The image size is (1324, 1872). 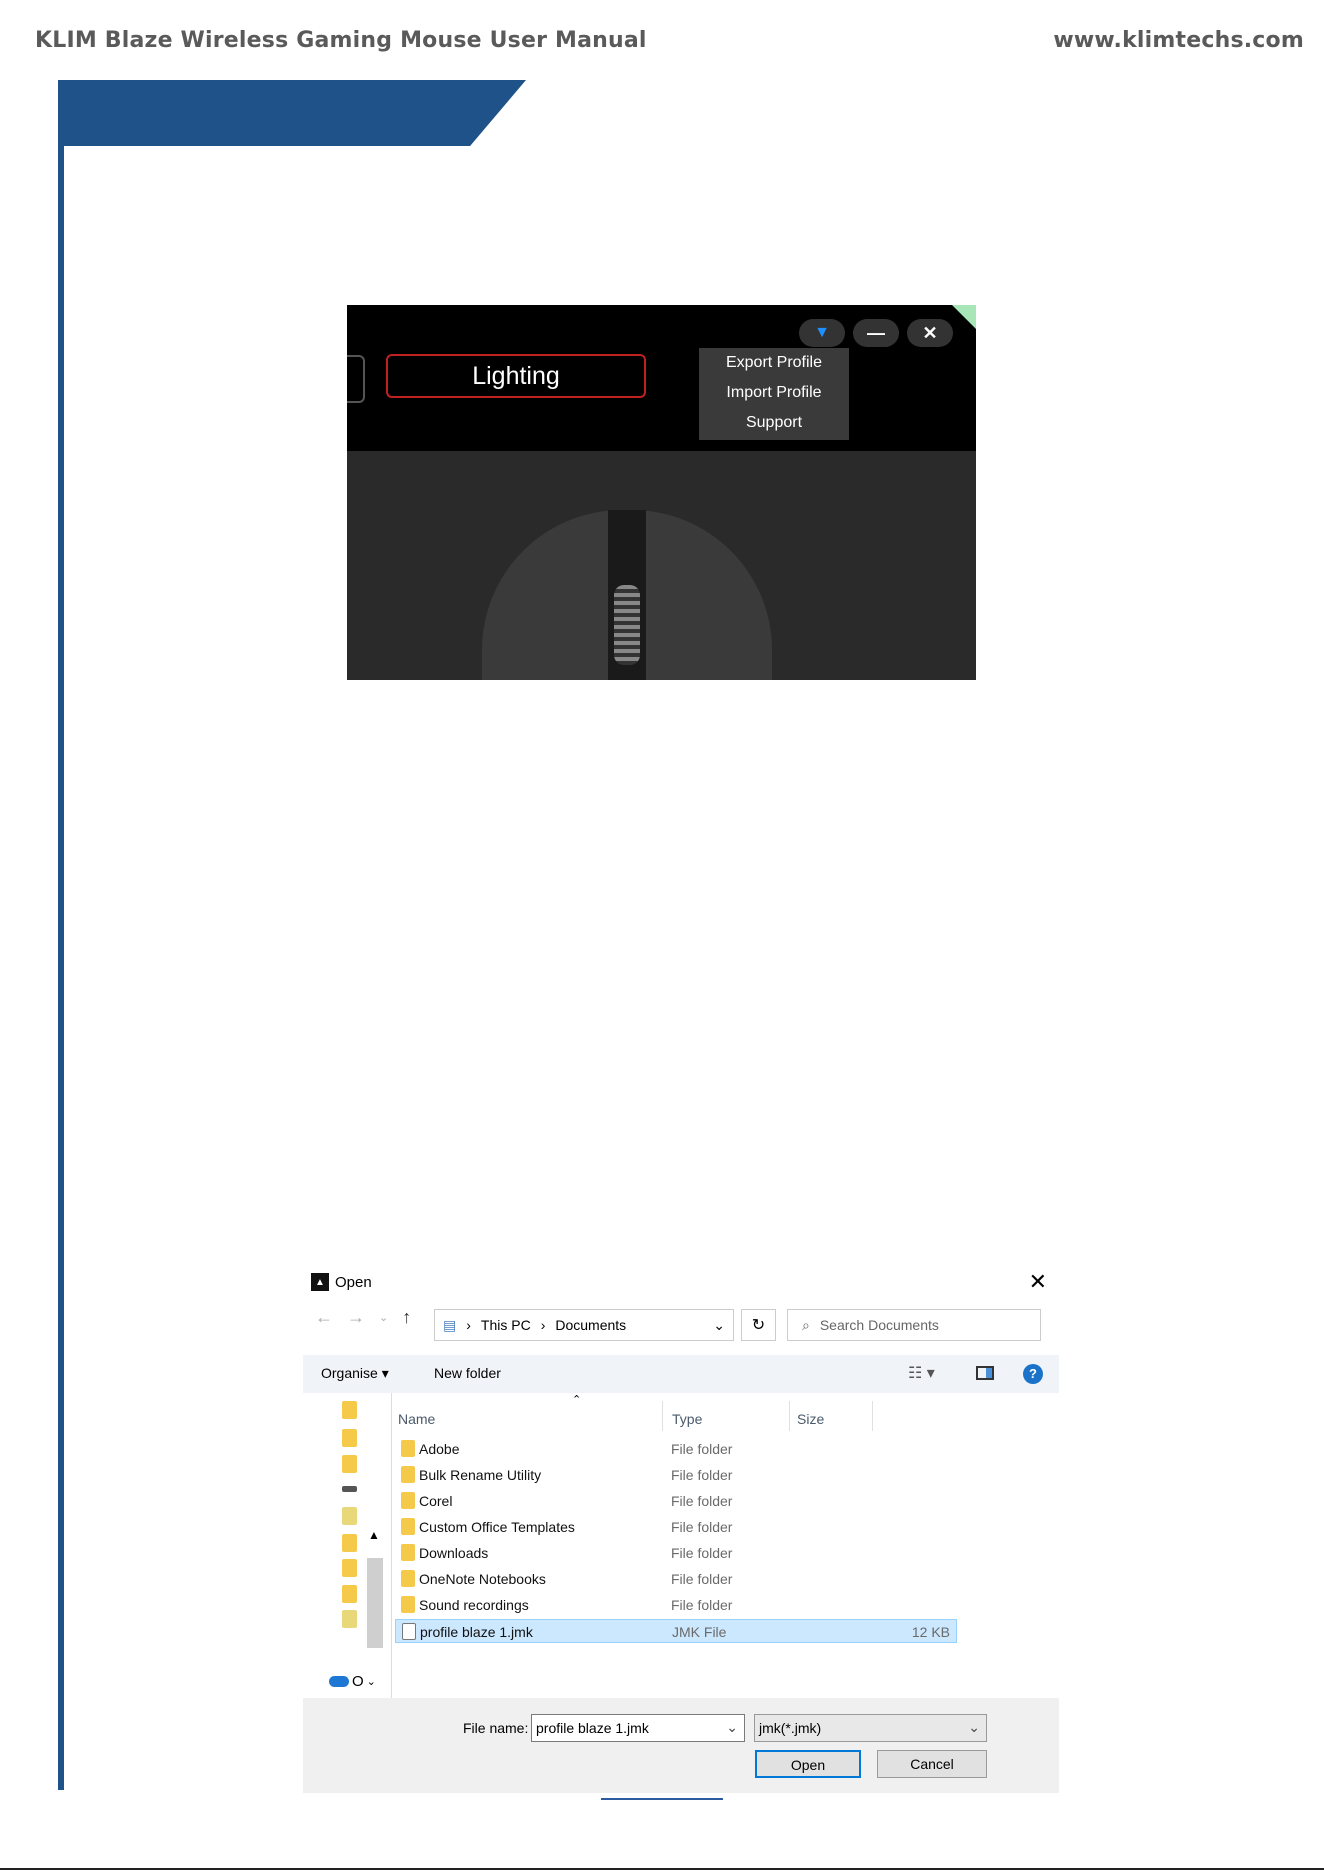 I want to click on nav-drive-icon, so click(x=349, y=1489).